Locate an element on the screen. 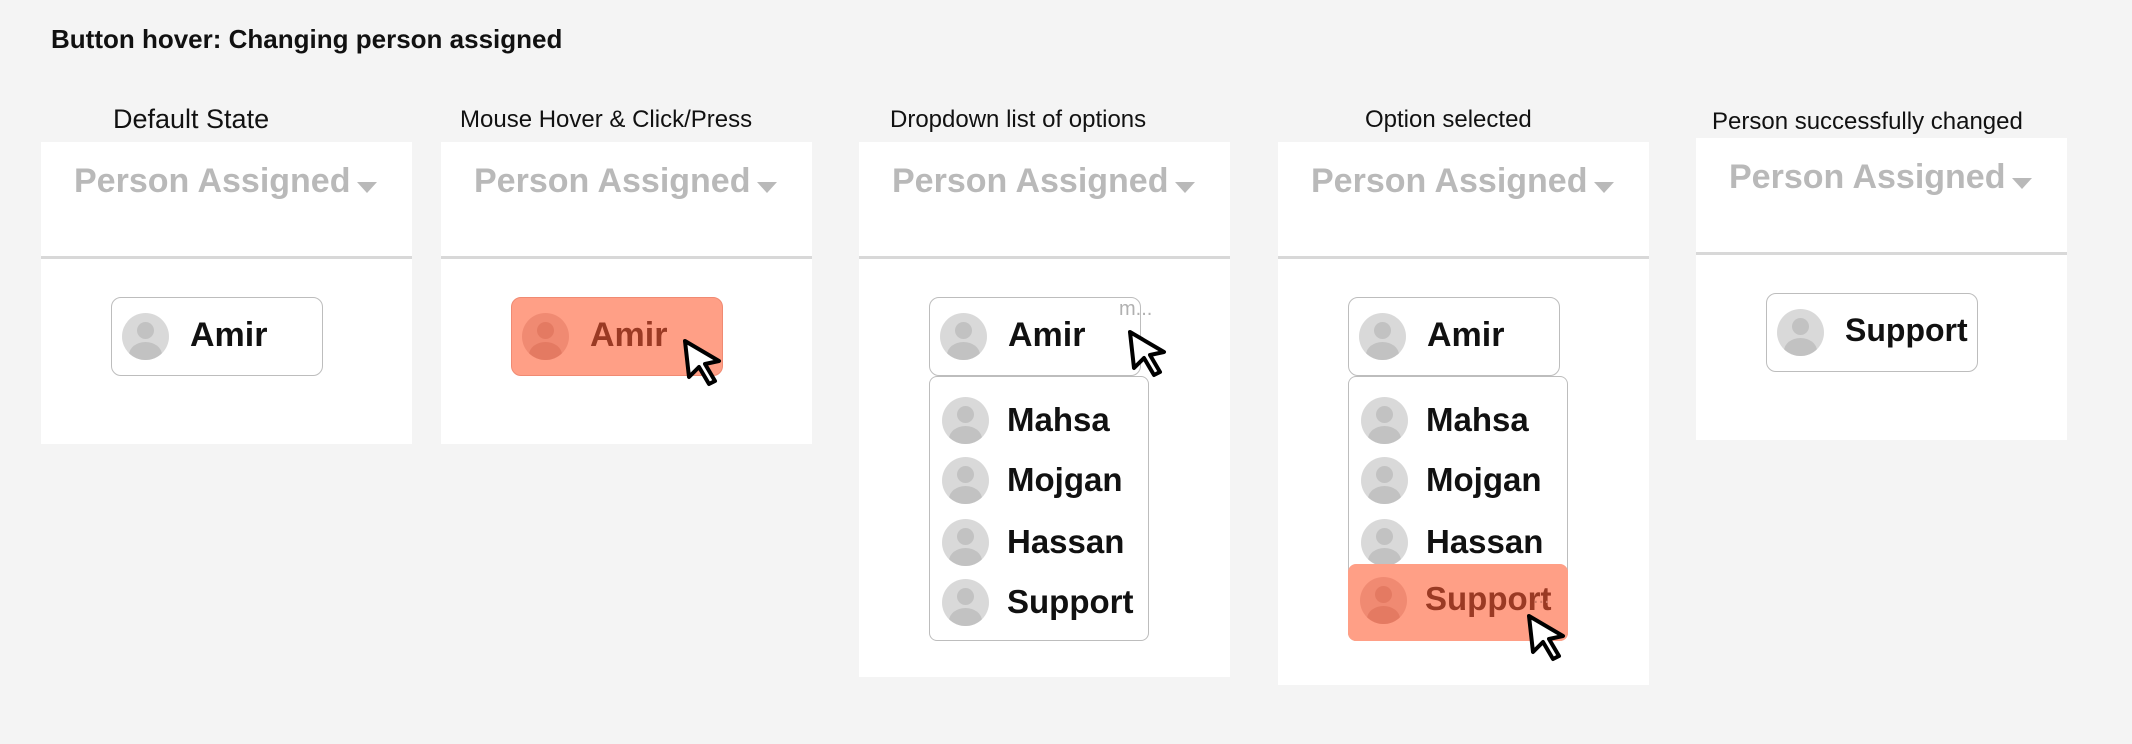 The height and width of the screenshot is (744, 2132). state-panel-default: Person Assigned Amir is located at coordinates (226, 293).